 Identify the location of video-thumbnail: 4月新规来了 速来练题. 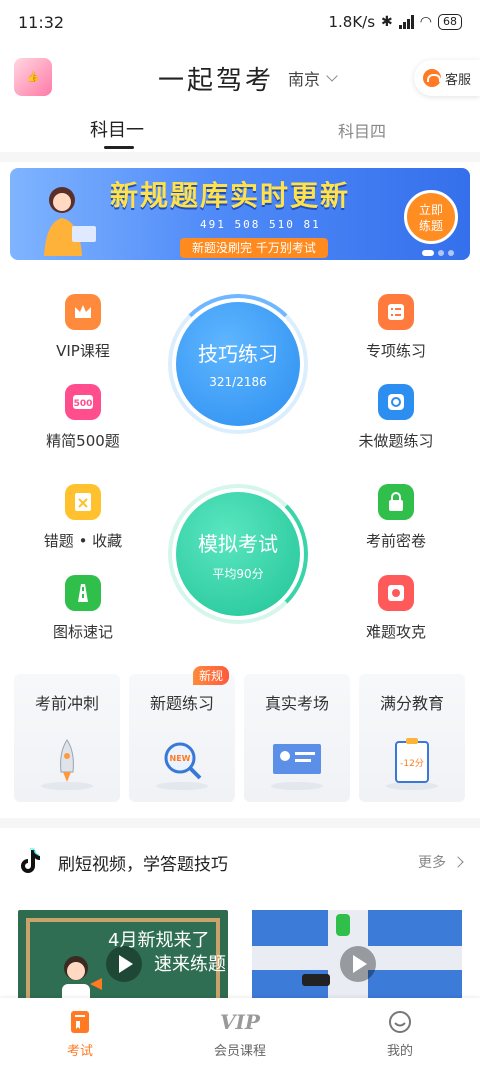
(123, 958).